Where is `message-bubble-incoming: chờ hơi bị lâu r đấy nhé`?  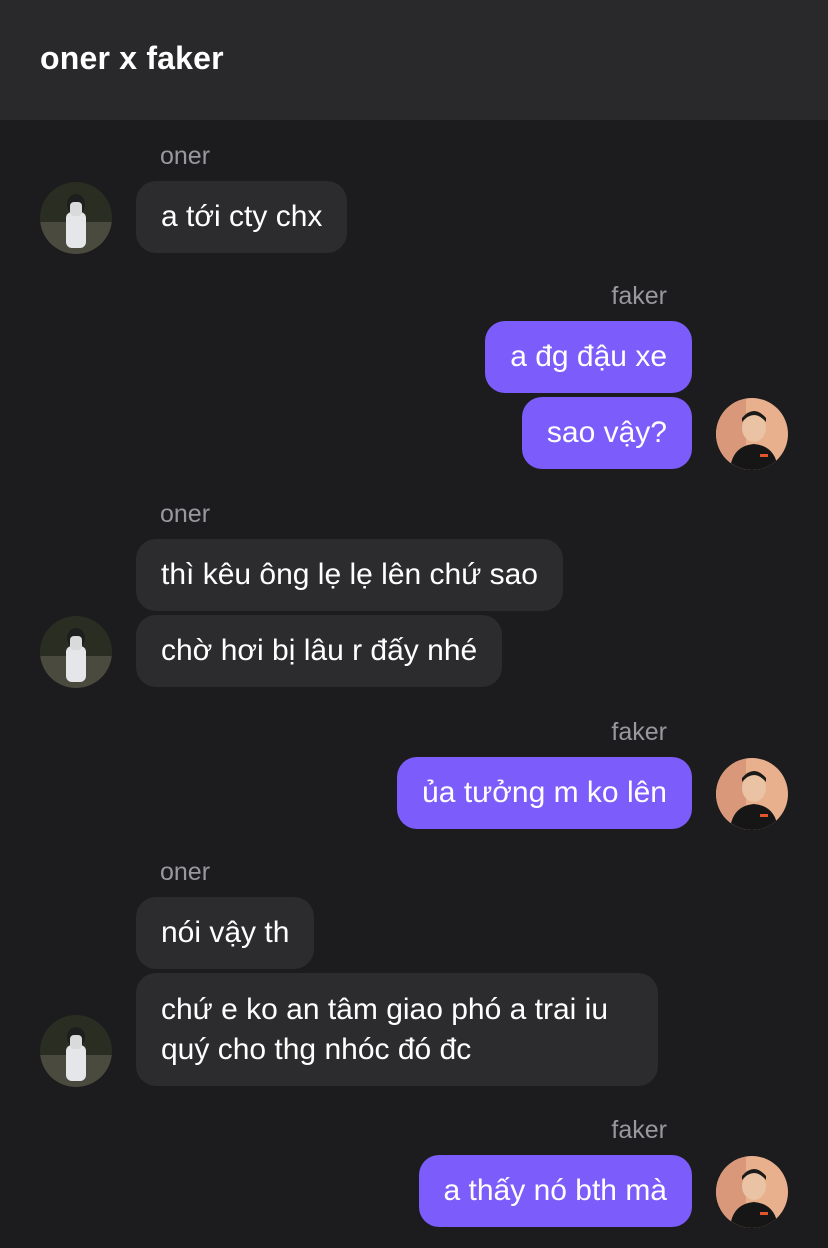 message-bubble-incoming: chờ hơi bị lâu r đấy nhé is located at coordinates (319, 651).